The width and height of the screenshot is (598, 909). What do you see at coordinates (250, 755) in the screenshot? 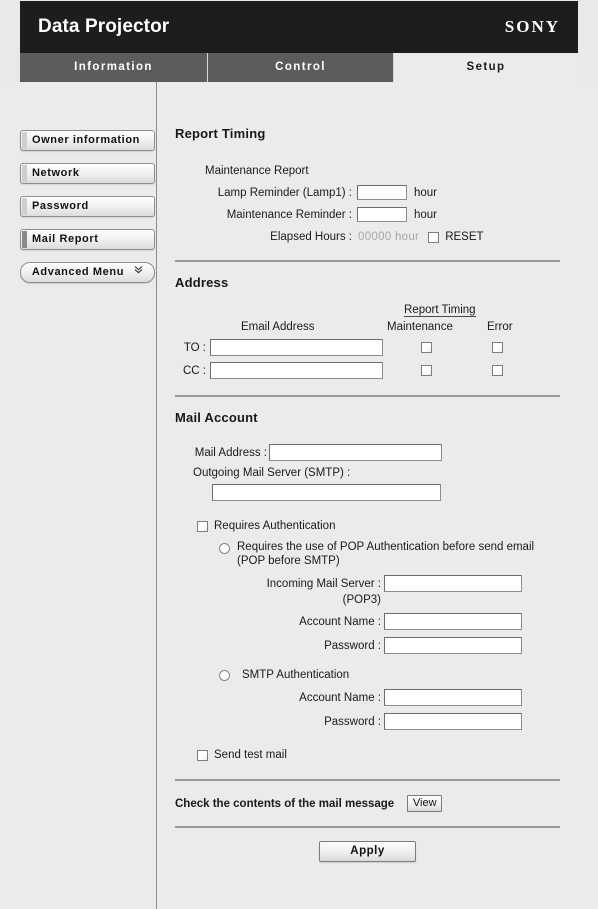
I see `send-test-mail-label: Send test mail` at bounding box center [250, 755].